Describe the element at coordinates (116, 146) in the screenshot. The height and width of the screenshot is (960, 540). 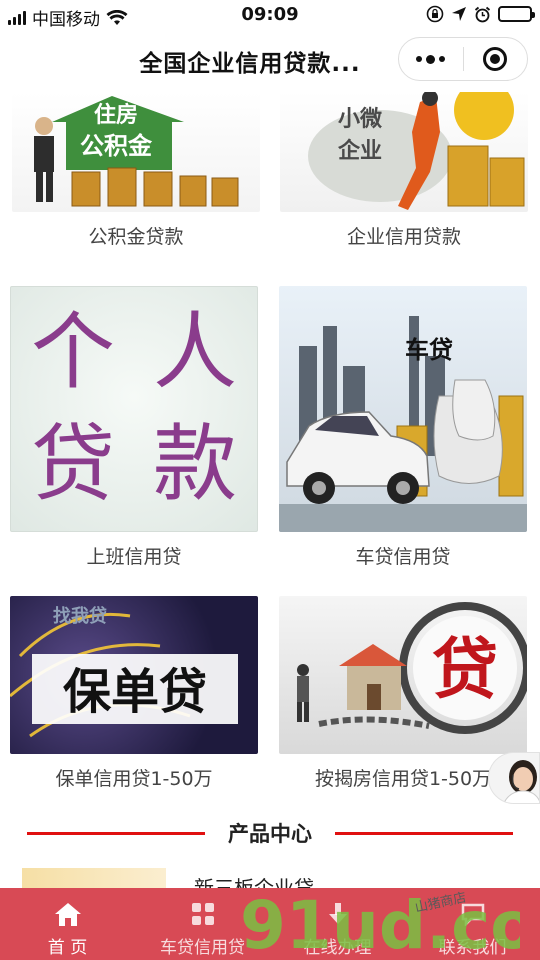
I see `gjj-image-text-2: 公积金` at that location.